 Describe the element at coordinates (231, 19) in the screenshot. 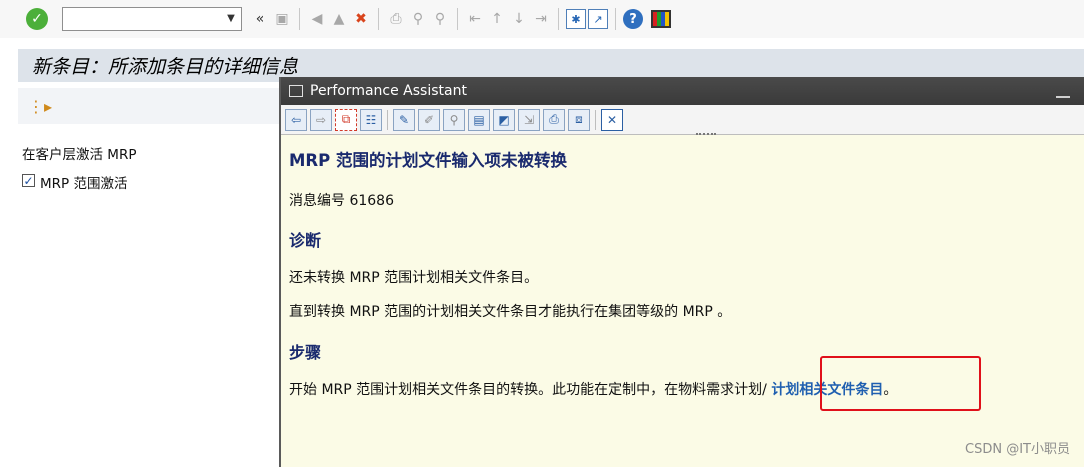

I see `chevron-down-icon: ▼` at that location.